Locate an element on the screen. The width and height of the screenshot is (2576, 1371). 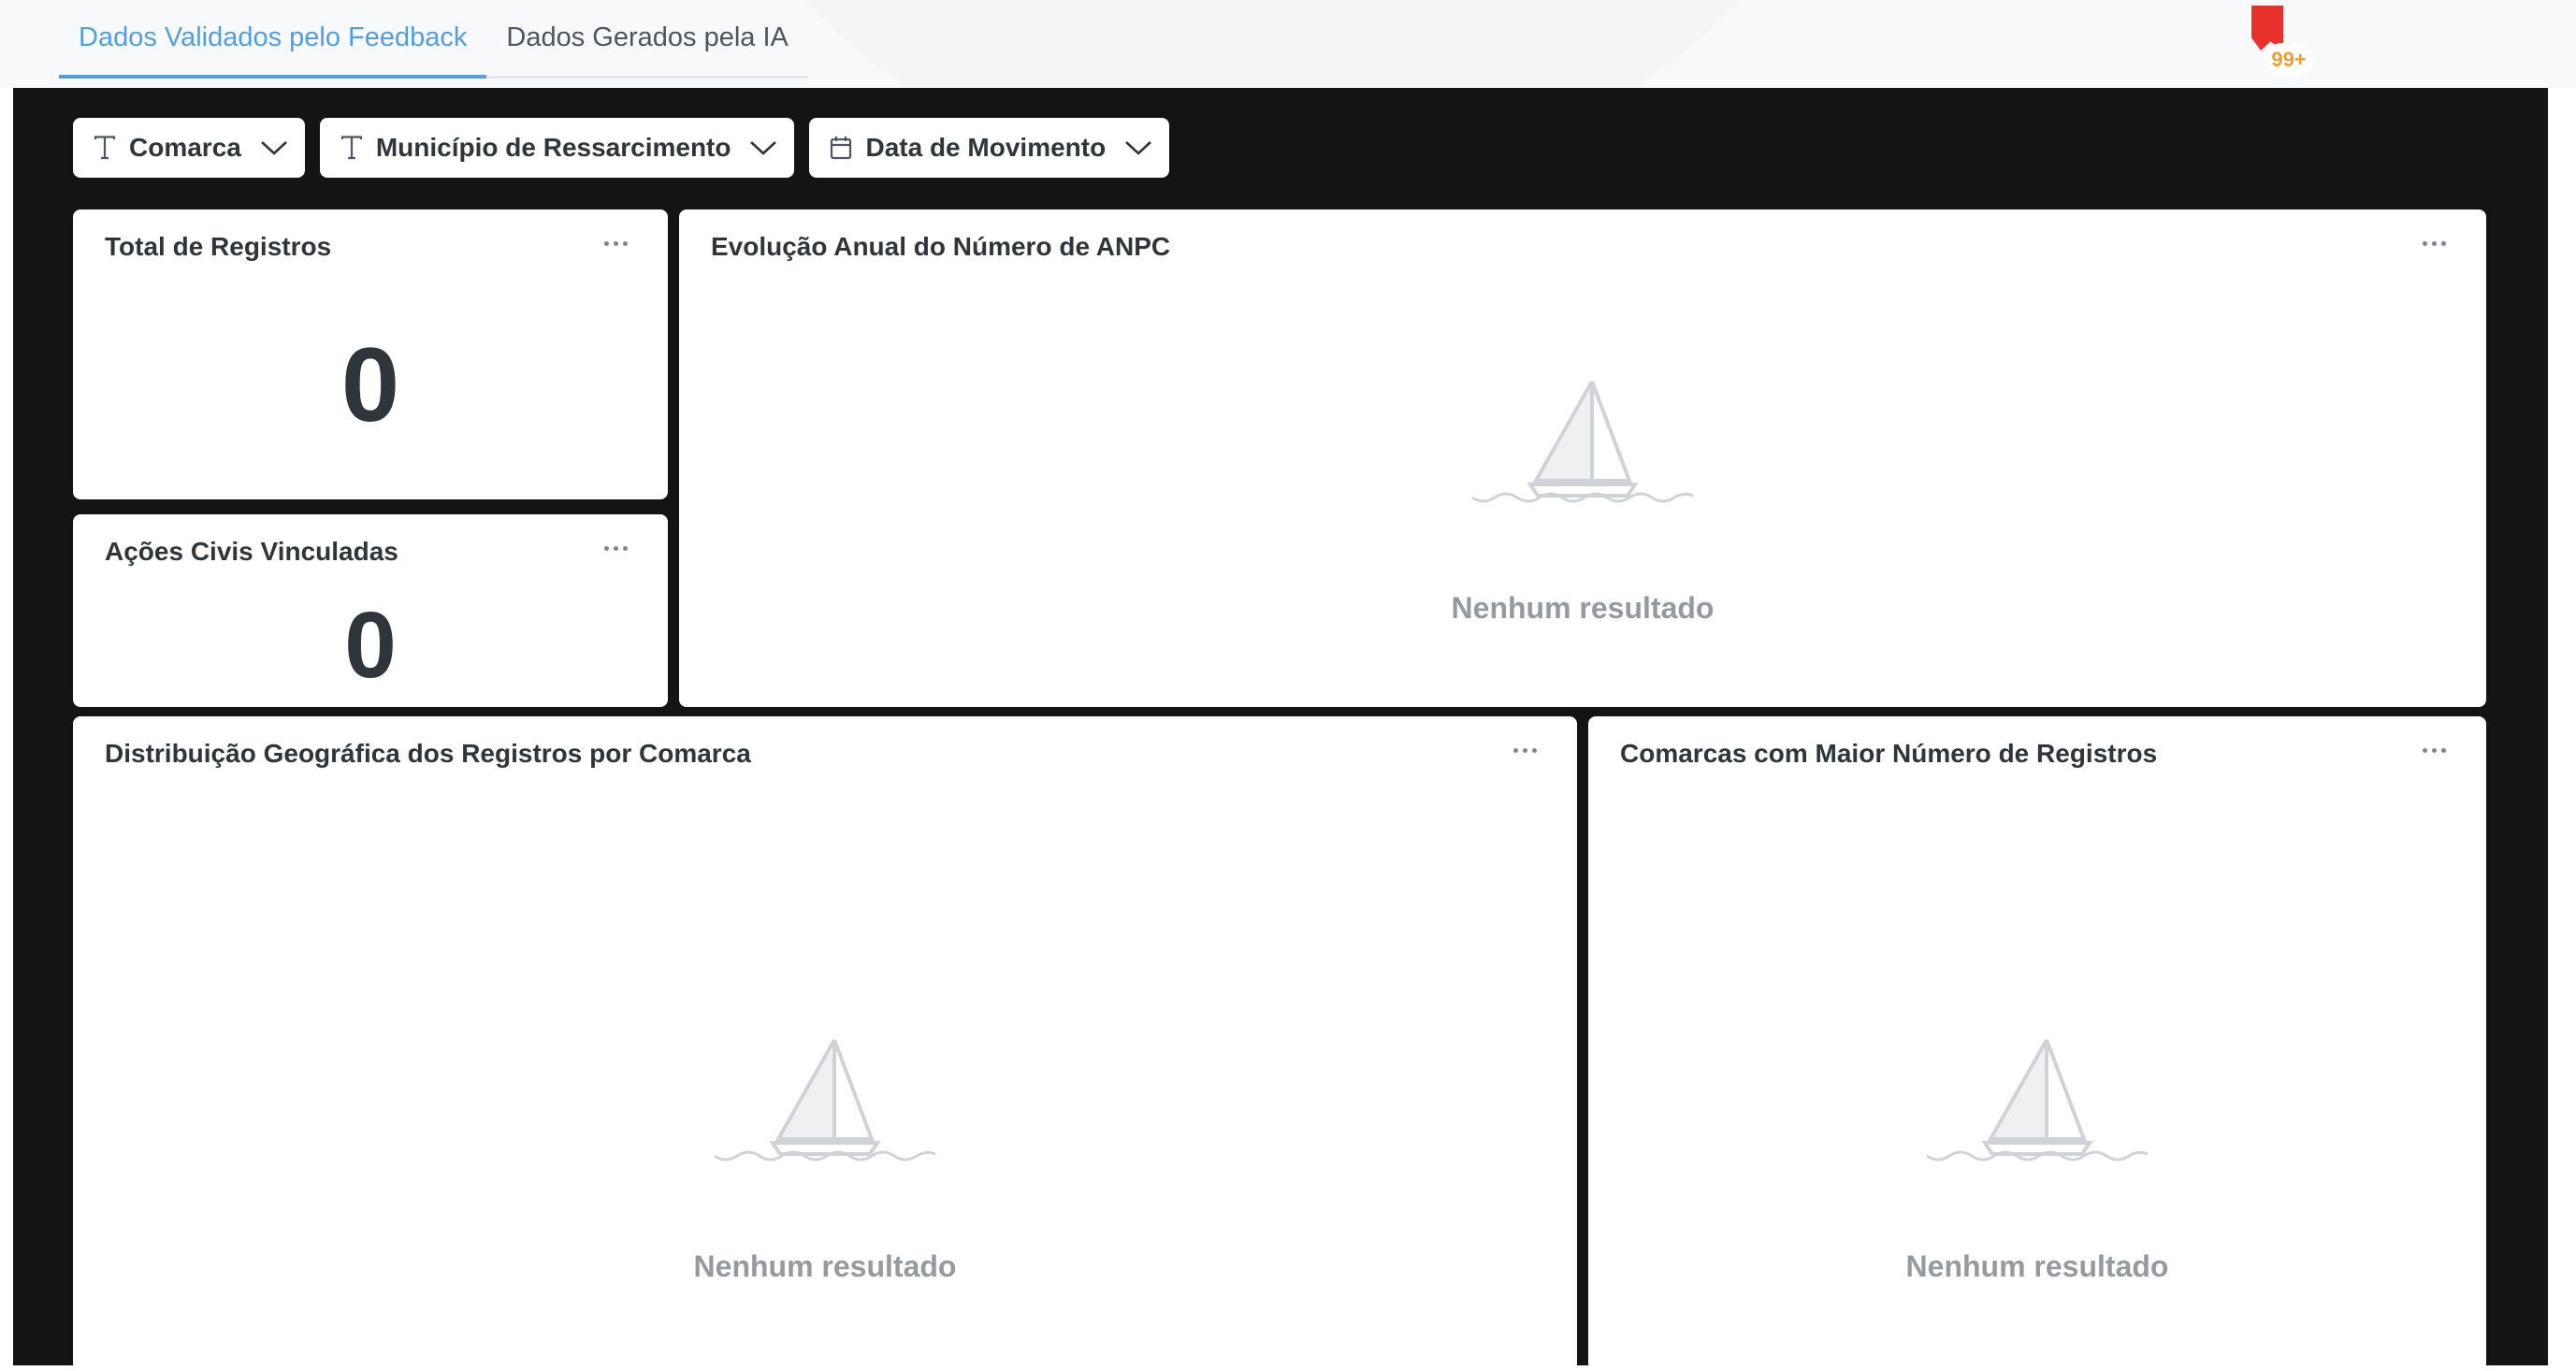
filter-municipio-ressarcimento: Município de Ressarcimento is located at coordinates (557, 148).